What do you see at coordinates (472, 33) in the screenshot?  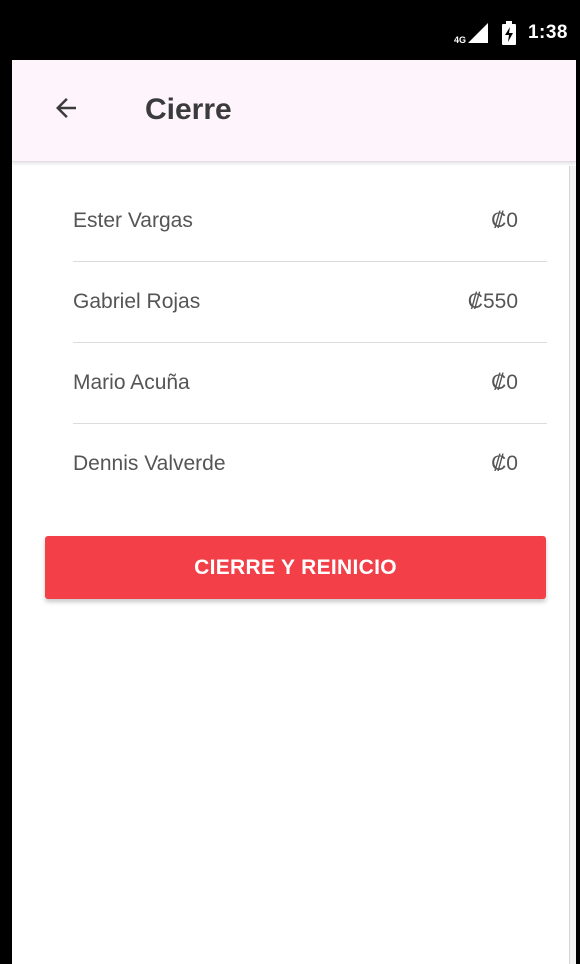 I see `signal-icon: 4G` at bounding box center [472, 33].